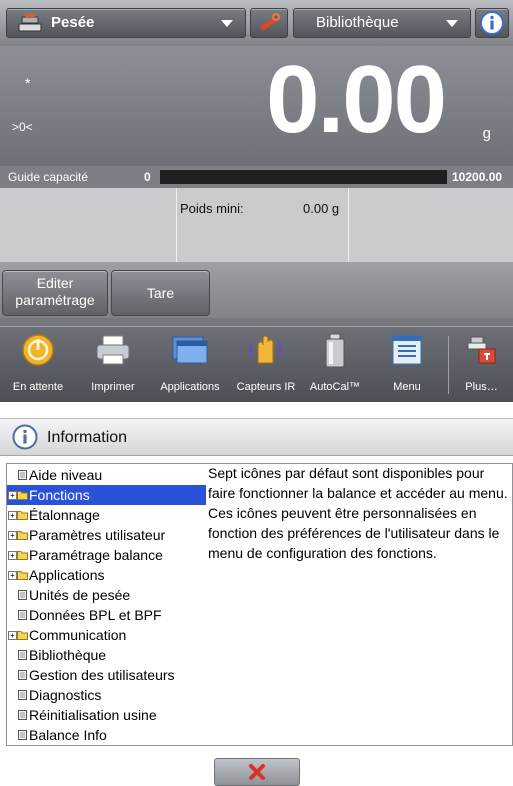 The image size is (513, 786). I want to click on tree-item-label: Paramétrage balance, so click(96, 555).